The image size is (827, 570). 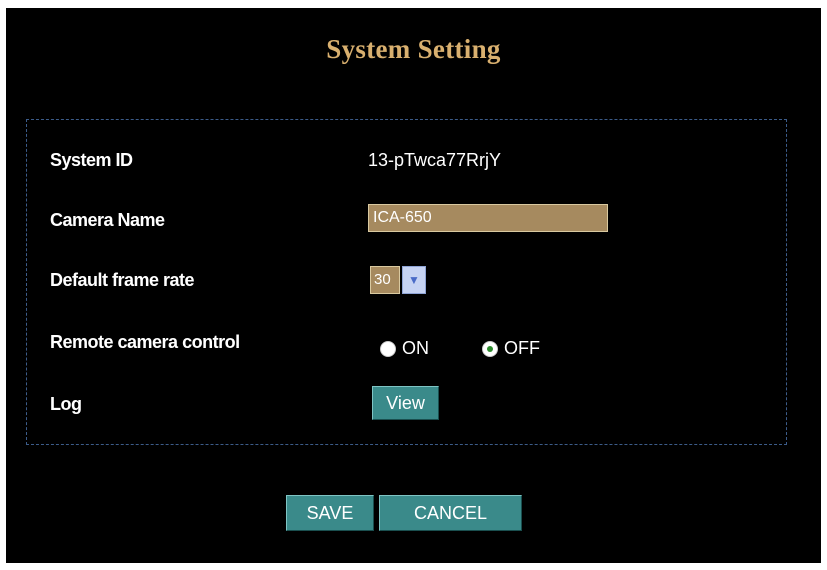 What do you see at coordinates (450, 513) in the screenshot?
I see `cancel-button: CANCEL` at bounding box center [450, 513].